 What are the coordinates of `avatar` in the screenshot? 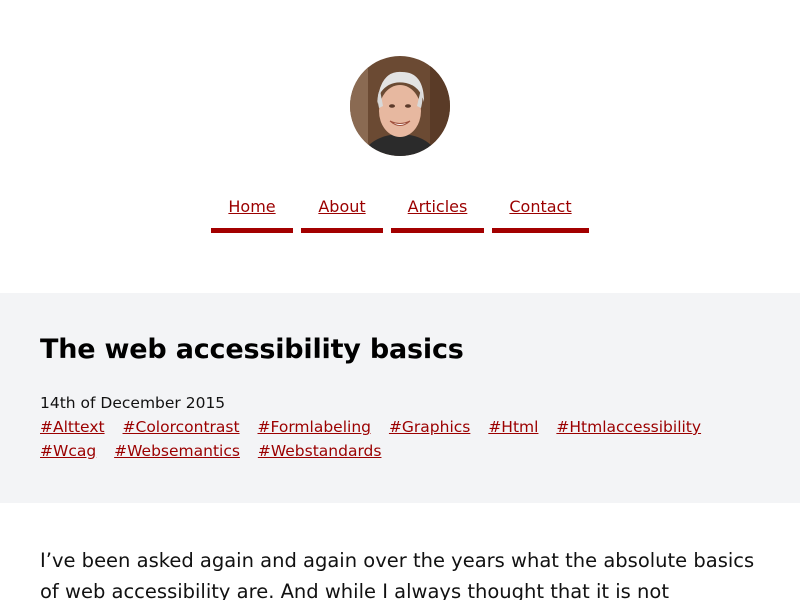 It's located at (400, 106).